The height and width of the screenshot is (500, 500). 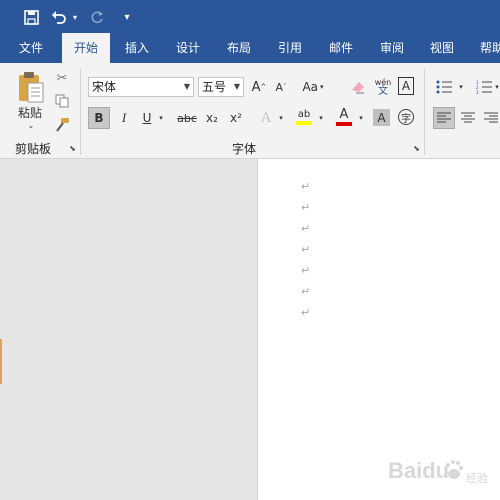 I want to click on tab-insert: 插入, so click(x=137, y=48).